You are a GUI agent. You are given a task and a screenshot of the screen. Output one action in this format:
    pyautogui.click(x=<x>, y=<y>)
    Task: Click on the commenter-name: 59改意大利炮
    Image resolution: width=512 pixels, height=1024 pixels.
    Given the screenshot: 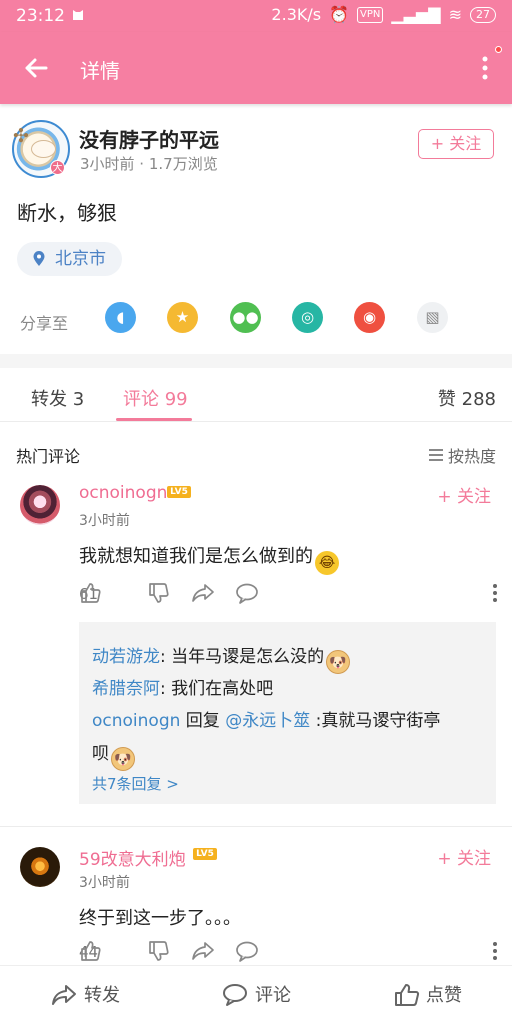 What is the action you would take?
    pyautogui.click(x=132, y=857)
    